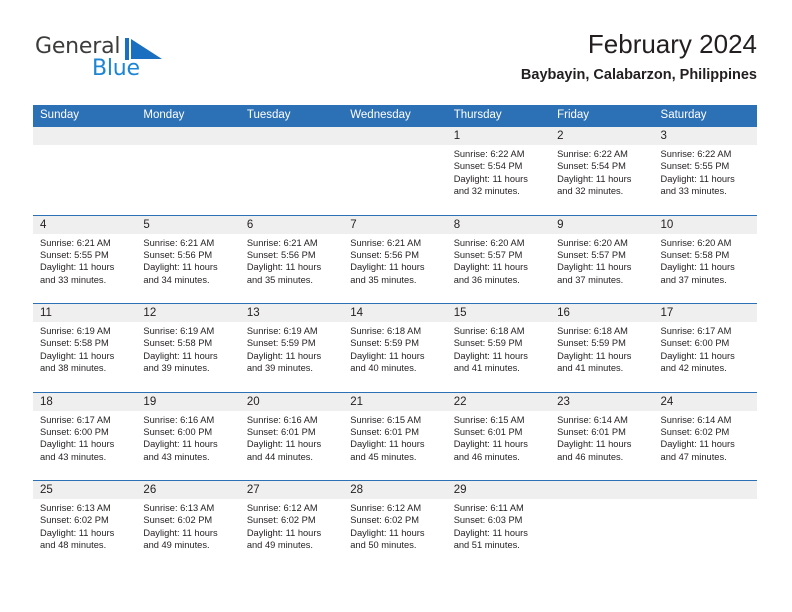  What do you see at coordinates (460, 401) in the screenshot?
I see `day-number: 22` at bounding box center [460, 401].